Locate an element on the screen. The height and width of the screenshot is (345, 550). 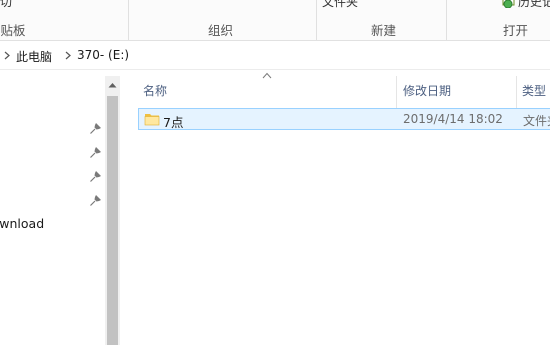
new-folder-button-label: 文件夹 is located at coordinates (340, 5).